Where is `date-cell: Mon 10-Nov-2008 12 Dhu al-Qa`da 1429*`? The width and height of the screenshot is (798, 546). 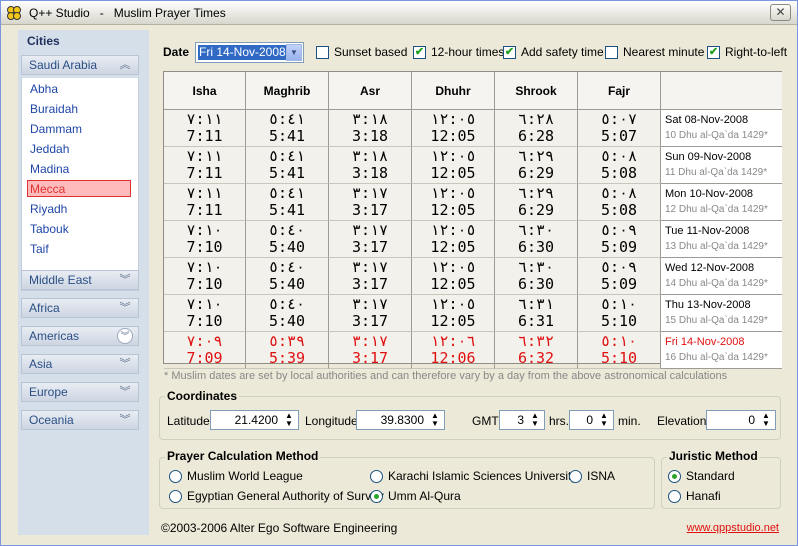
date-cell: Mon 10-Nov-2008 12 Dhu al-Qa`da 1429* is located at coordinates (721, 202).